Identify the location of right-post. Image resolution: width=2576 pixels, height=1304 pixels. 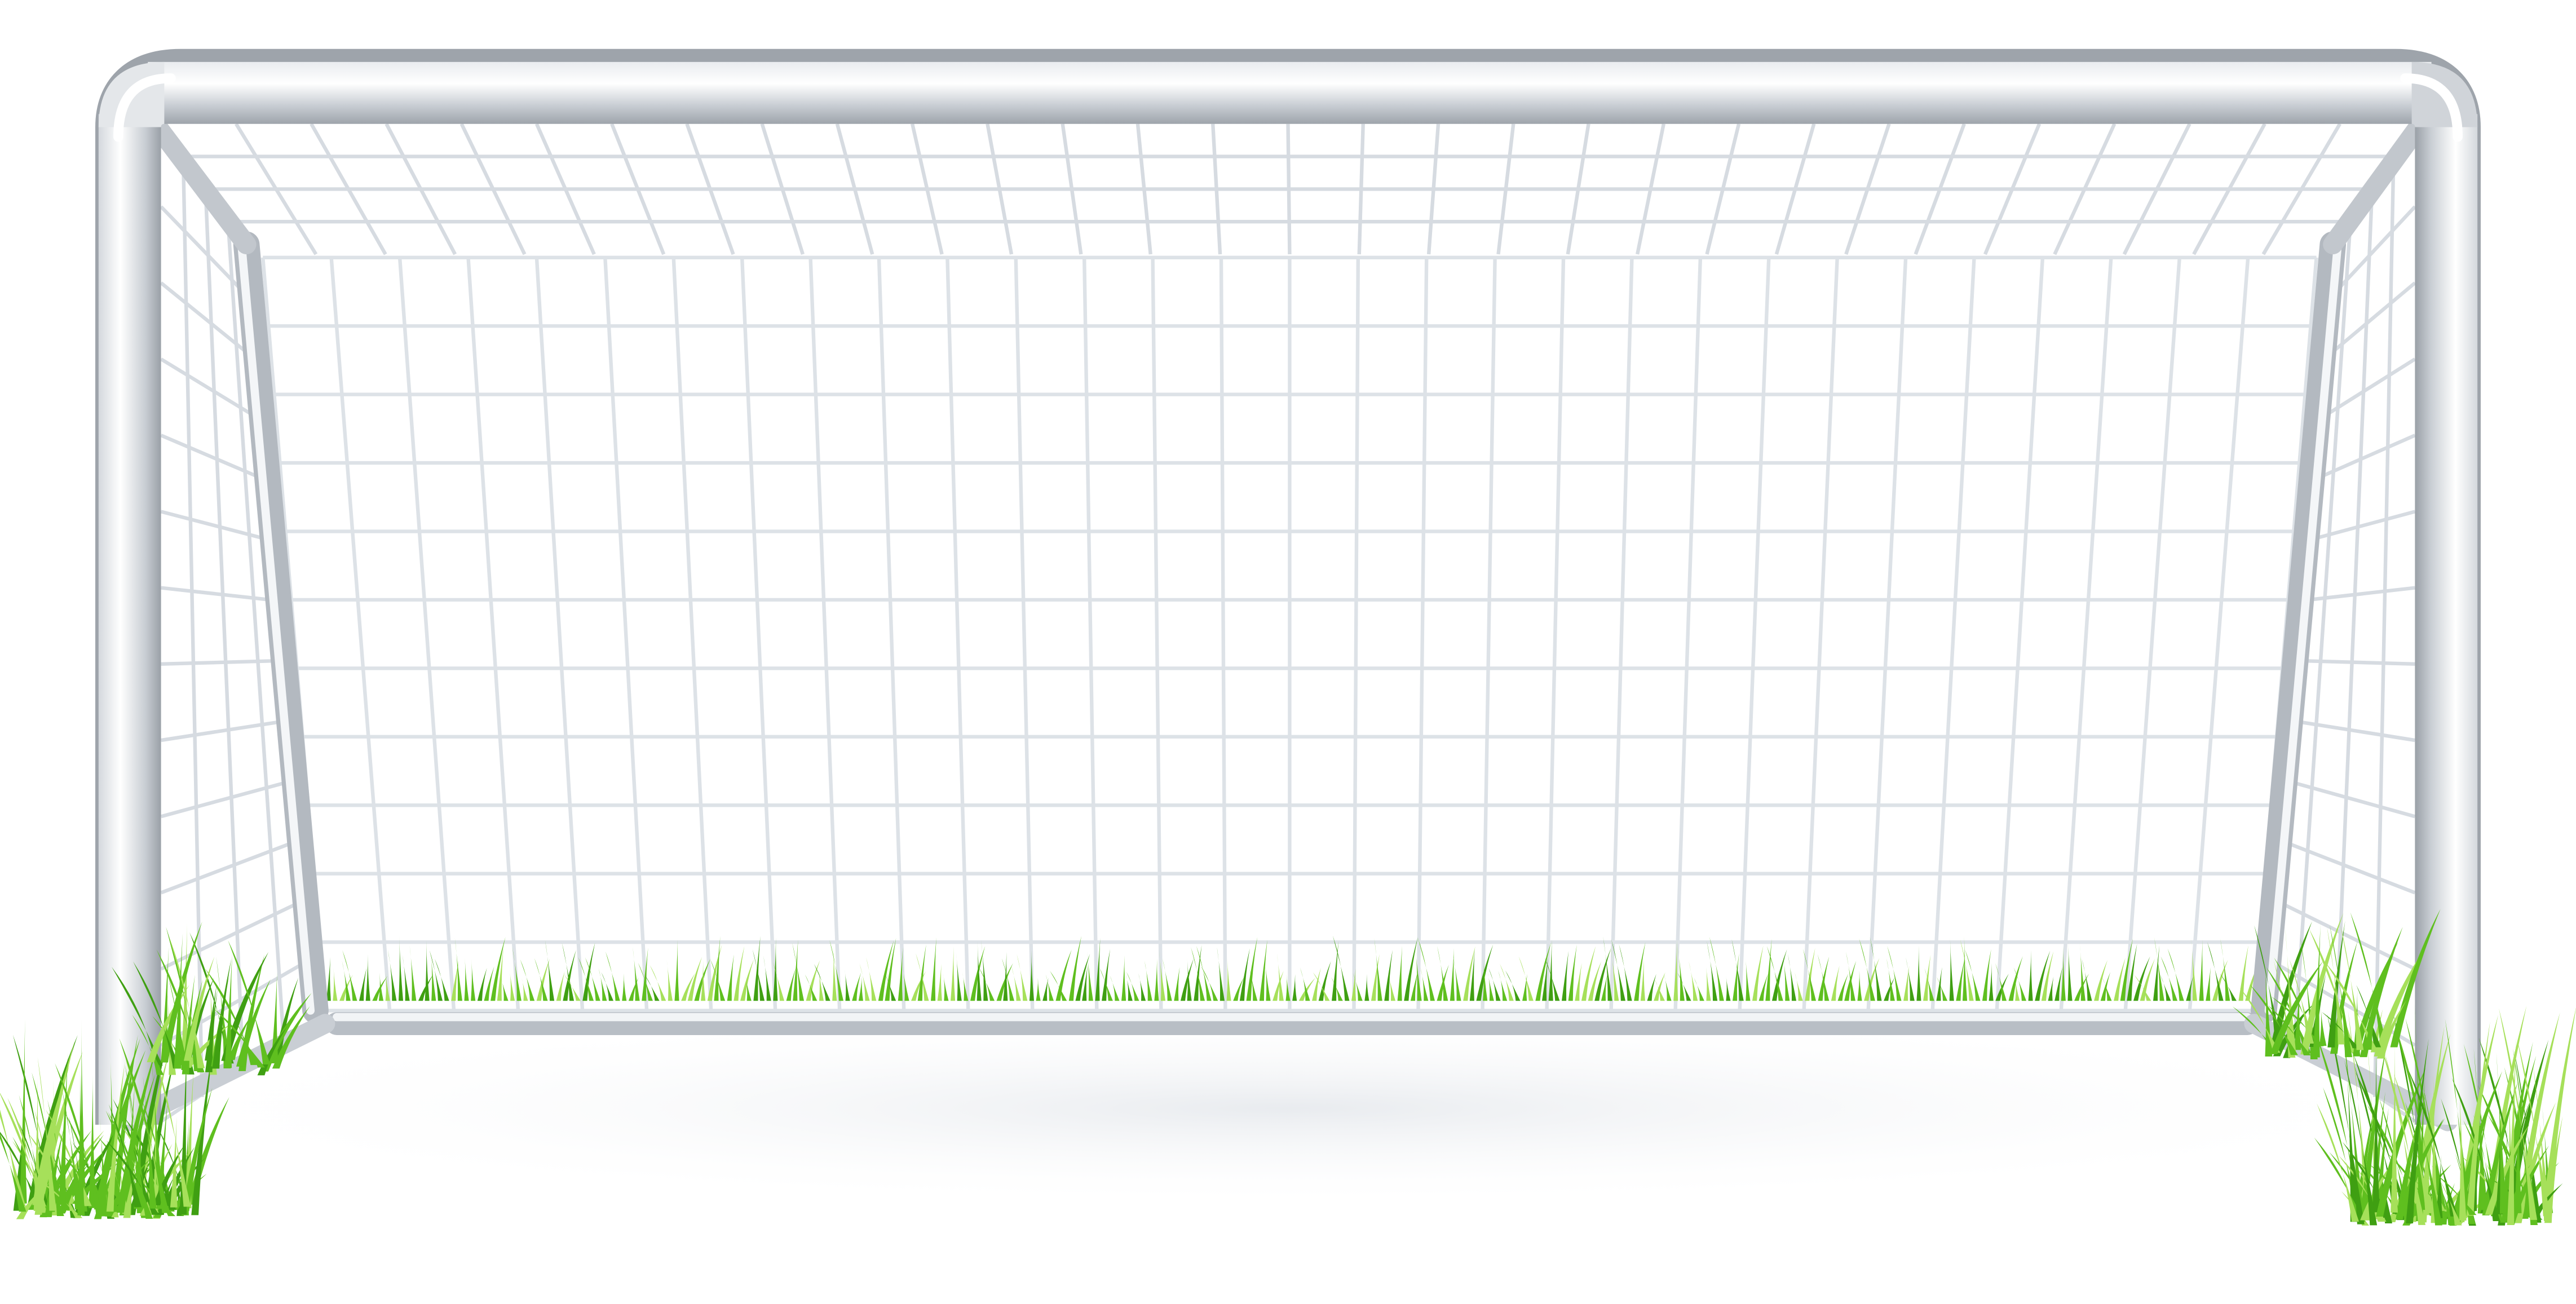
(2446, 619).